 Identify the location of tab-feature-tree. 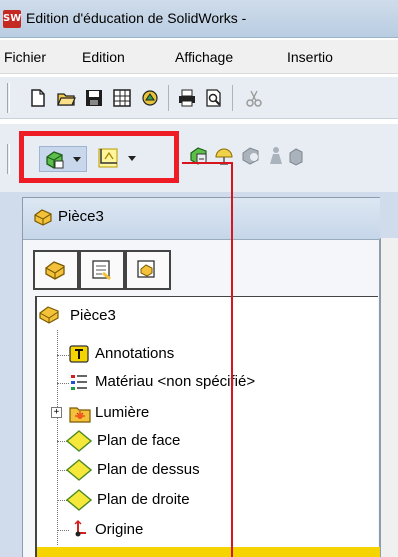
(56, 270).